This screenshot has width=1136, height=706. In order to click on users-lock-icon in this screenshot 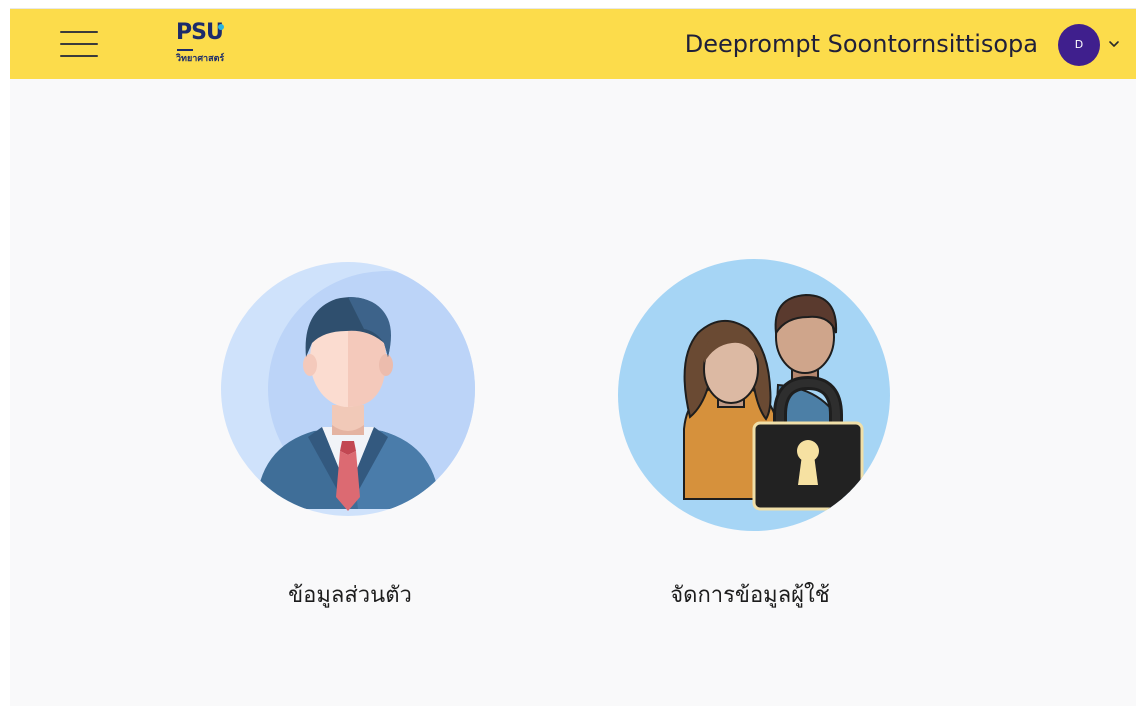, I will do `click(758, 399)`.